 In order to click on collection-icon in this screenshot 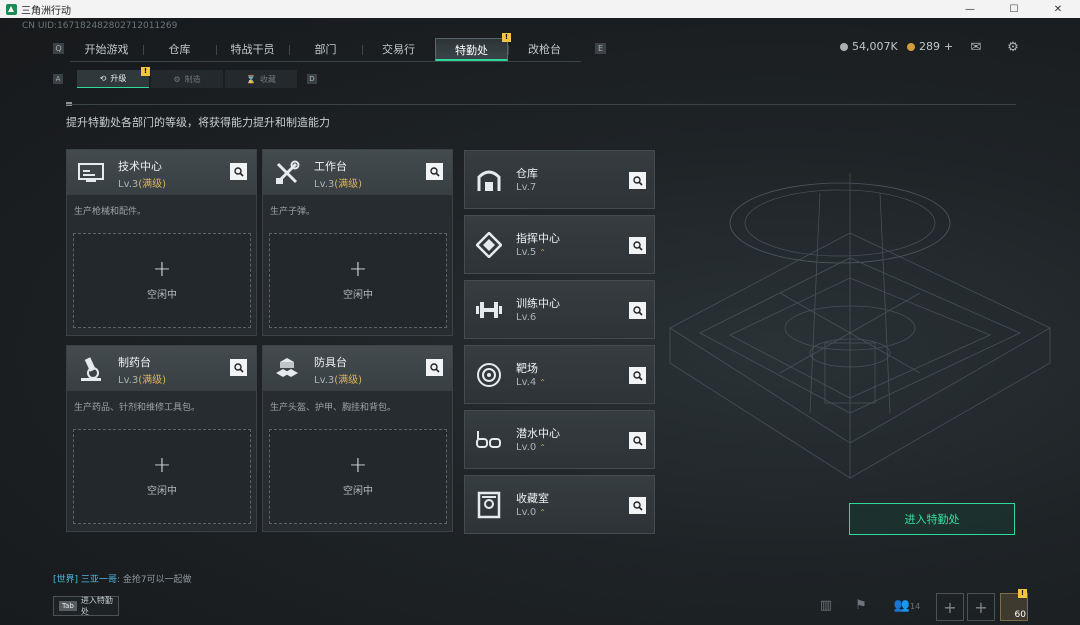, I will do `click(489, 505)`.